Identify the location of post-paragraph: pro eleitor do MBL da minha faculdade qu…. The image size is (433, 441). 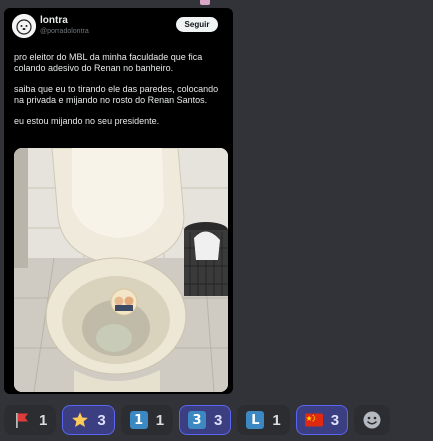
(108, 62).